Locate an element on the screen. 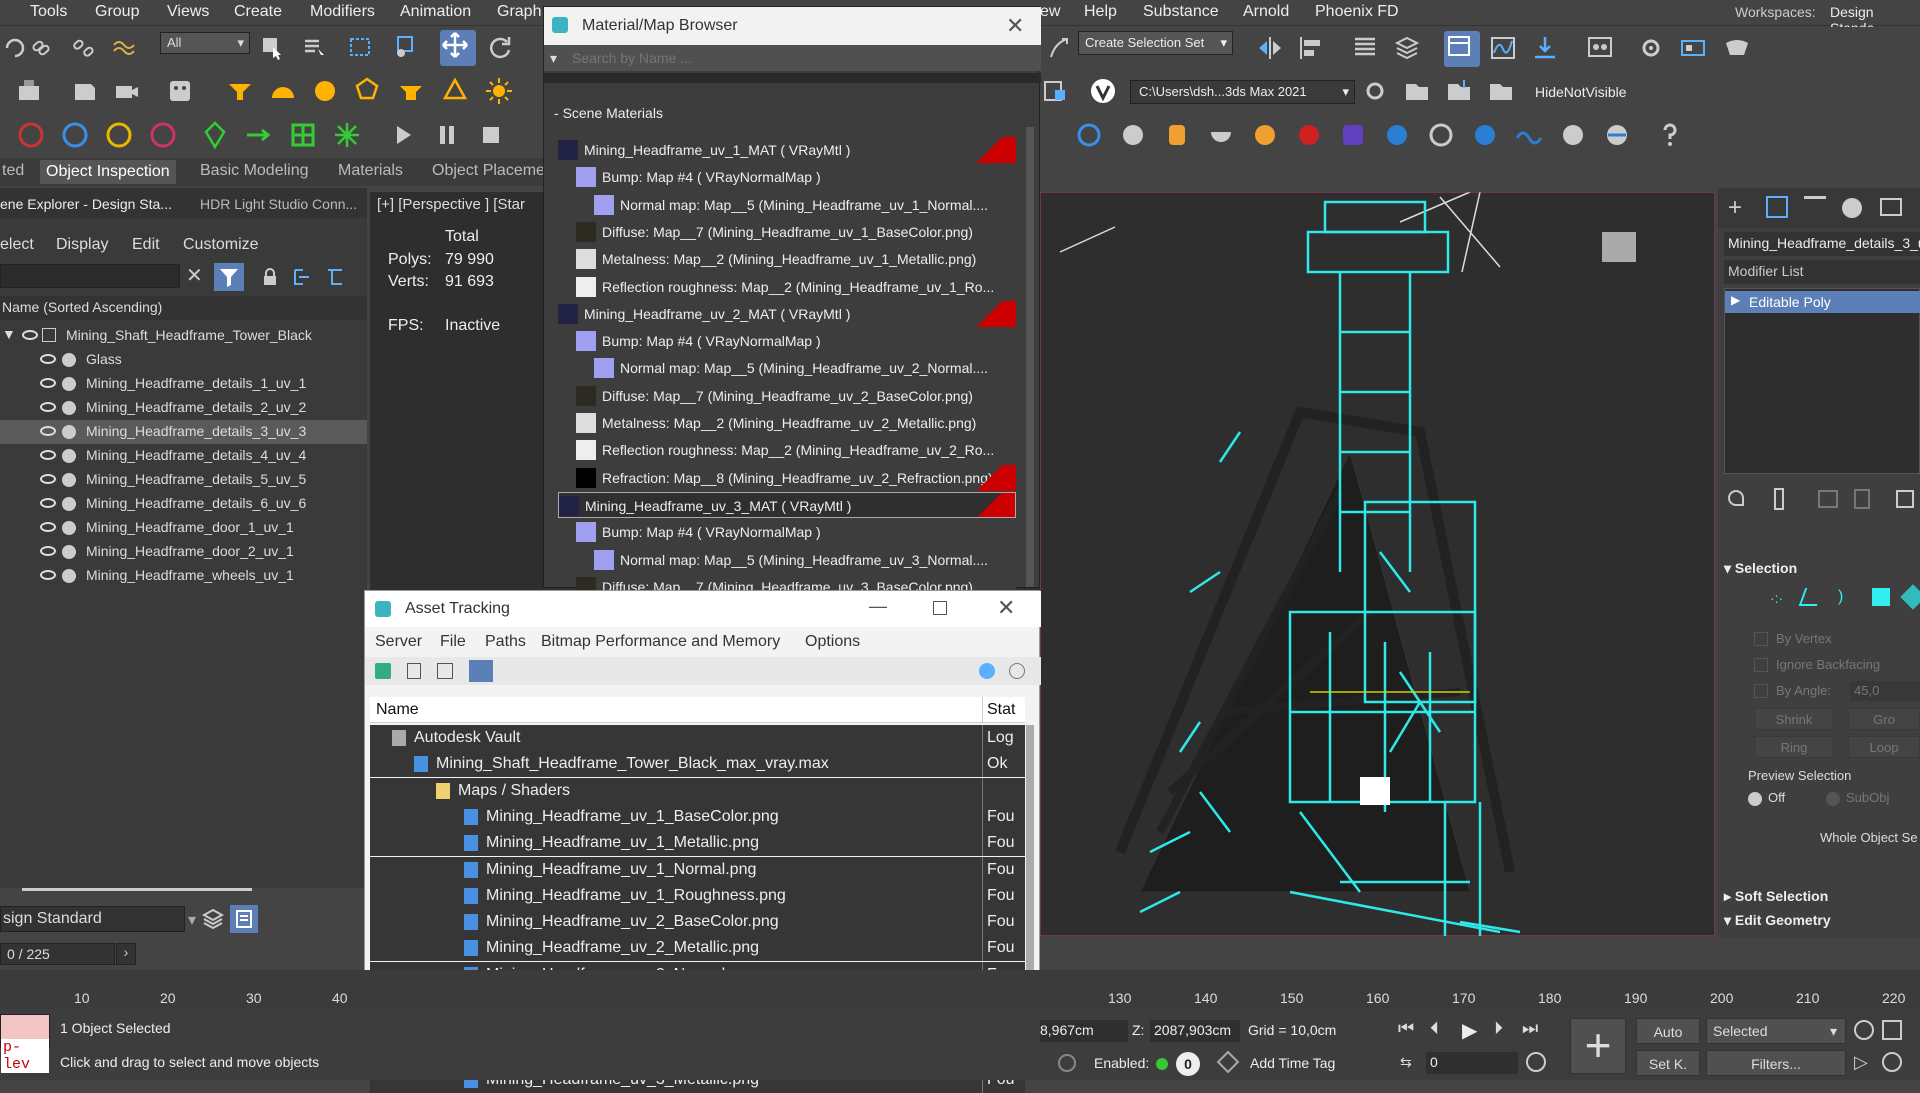 This screenshot has width=1920, height=1093. menu-file: File is located at coordinates (453, 642).